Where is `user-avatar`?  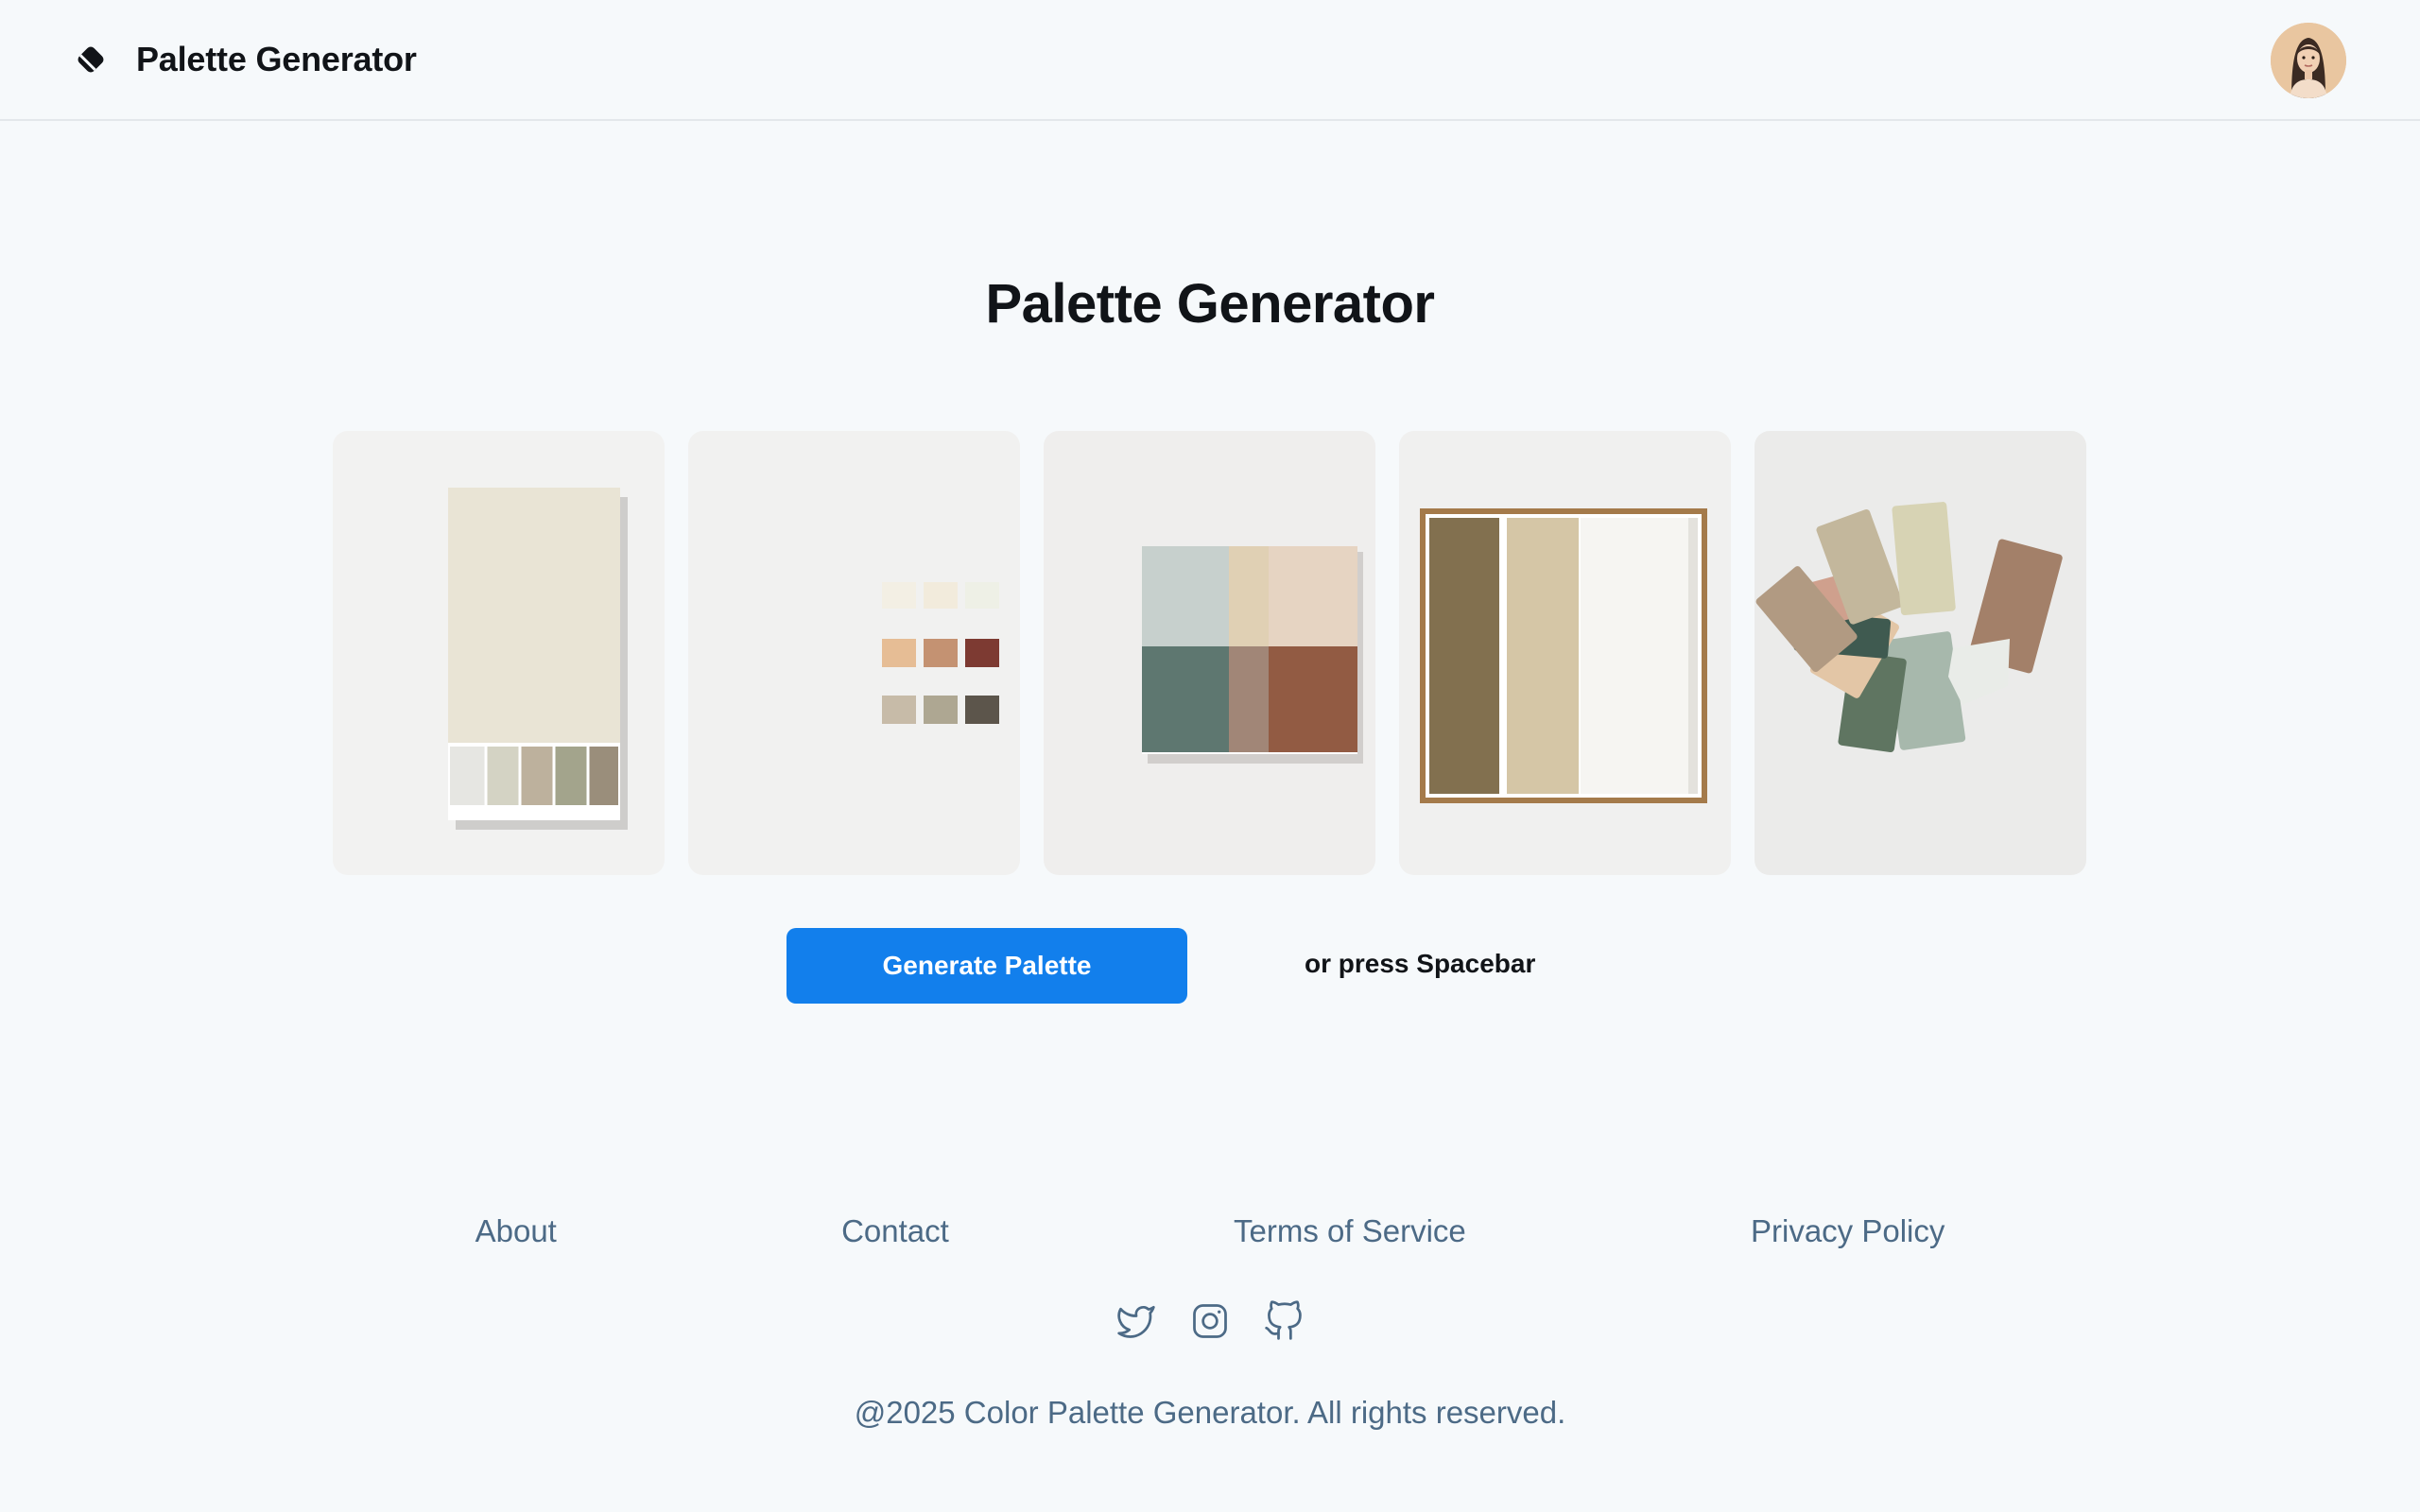 user-avatar is located at coordinates (2308, 60).